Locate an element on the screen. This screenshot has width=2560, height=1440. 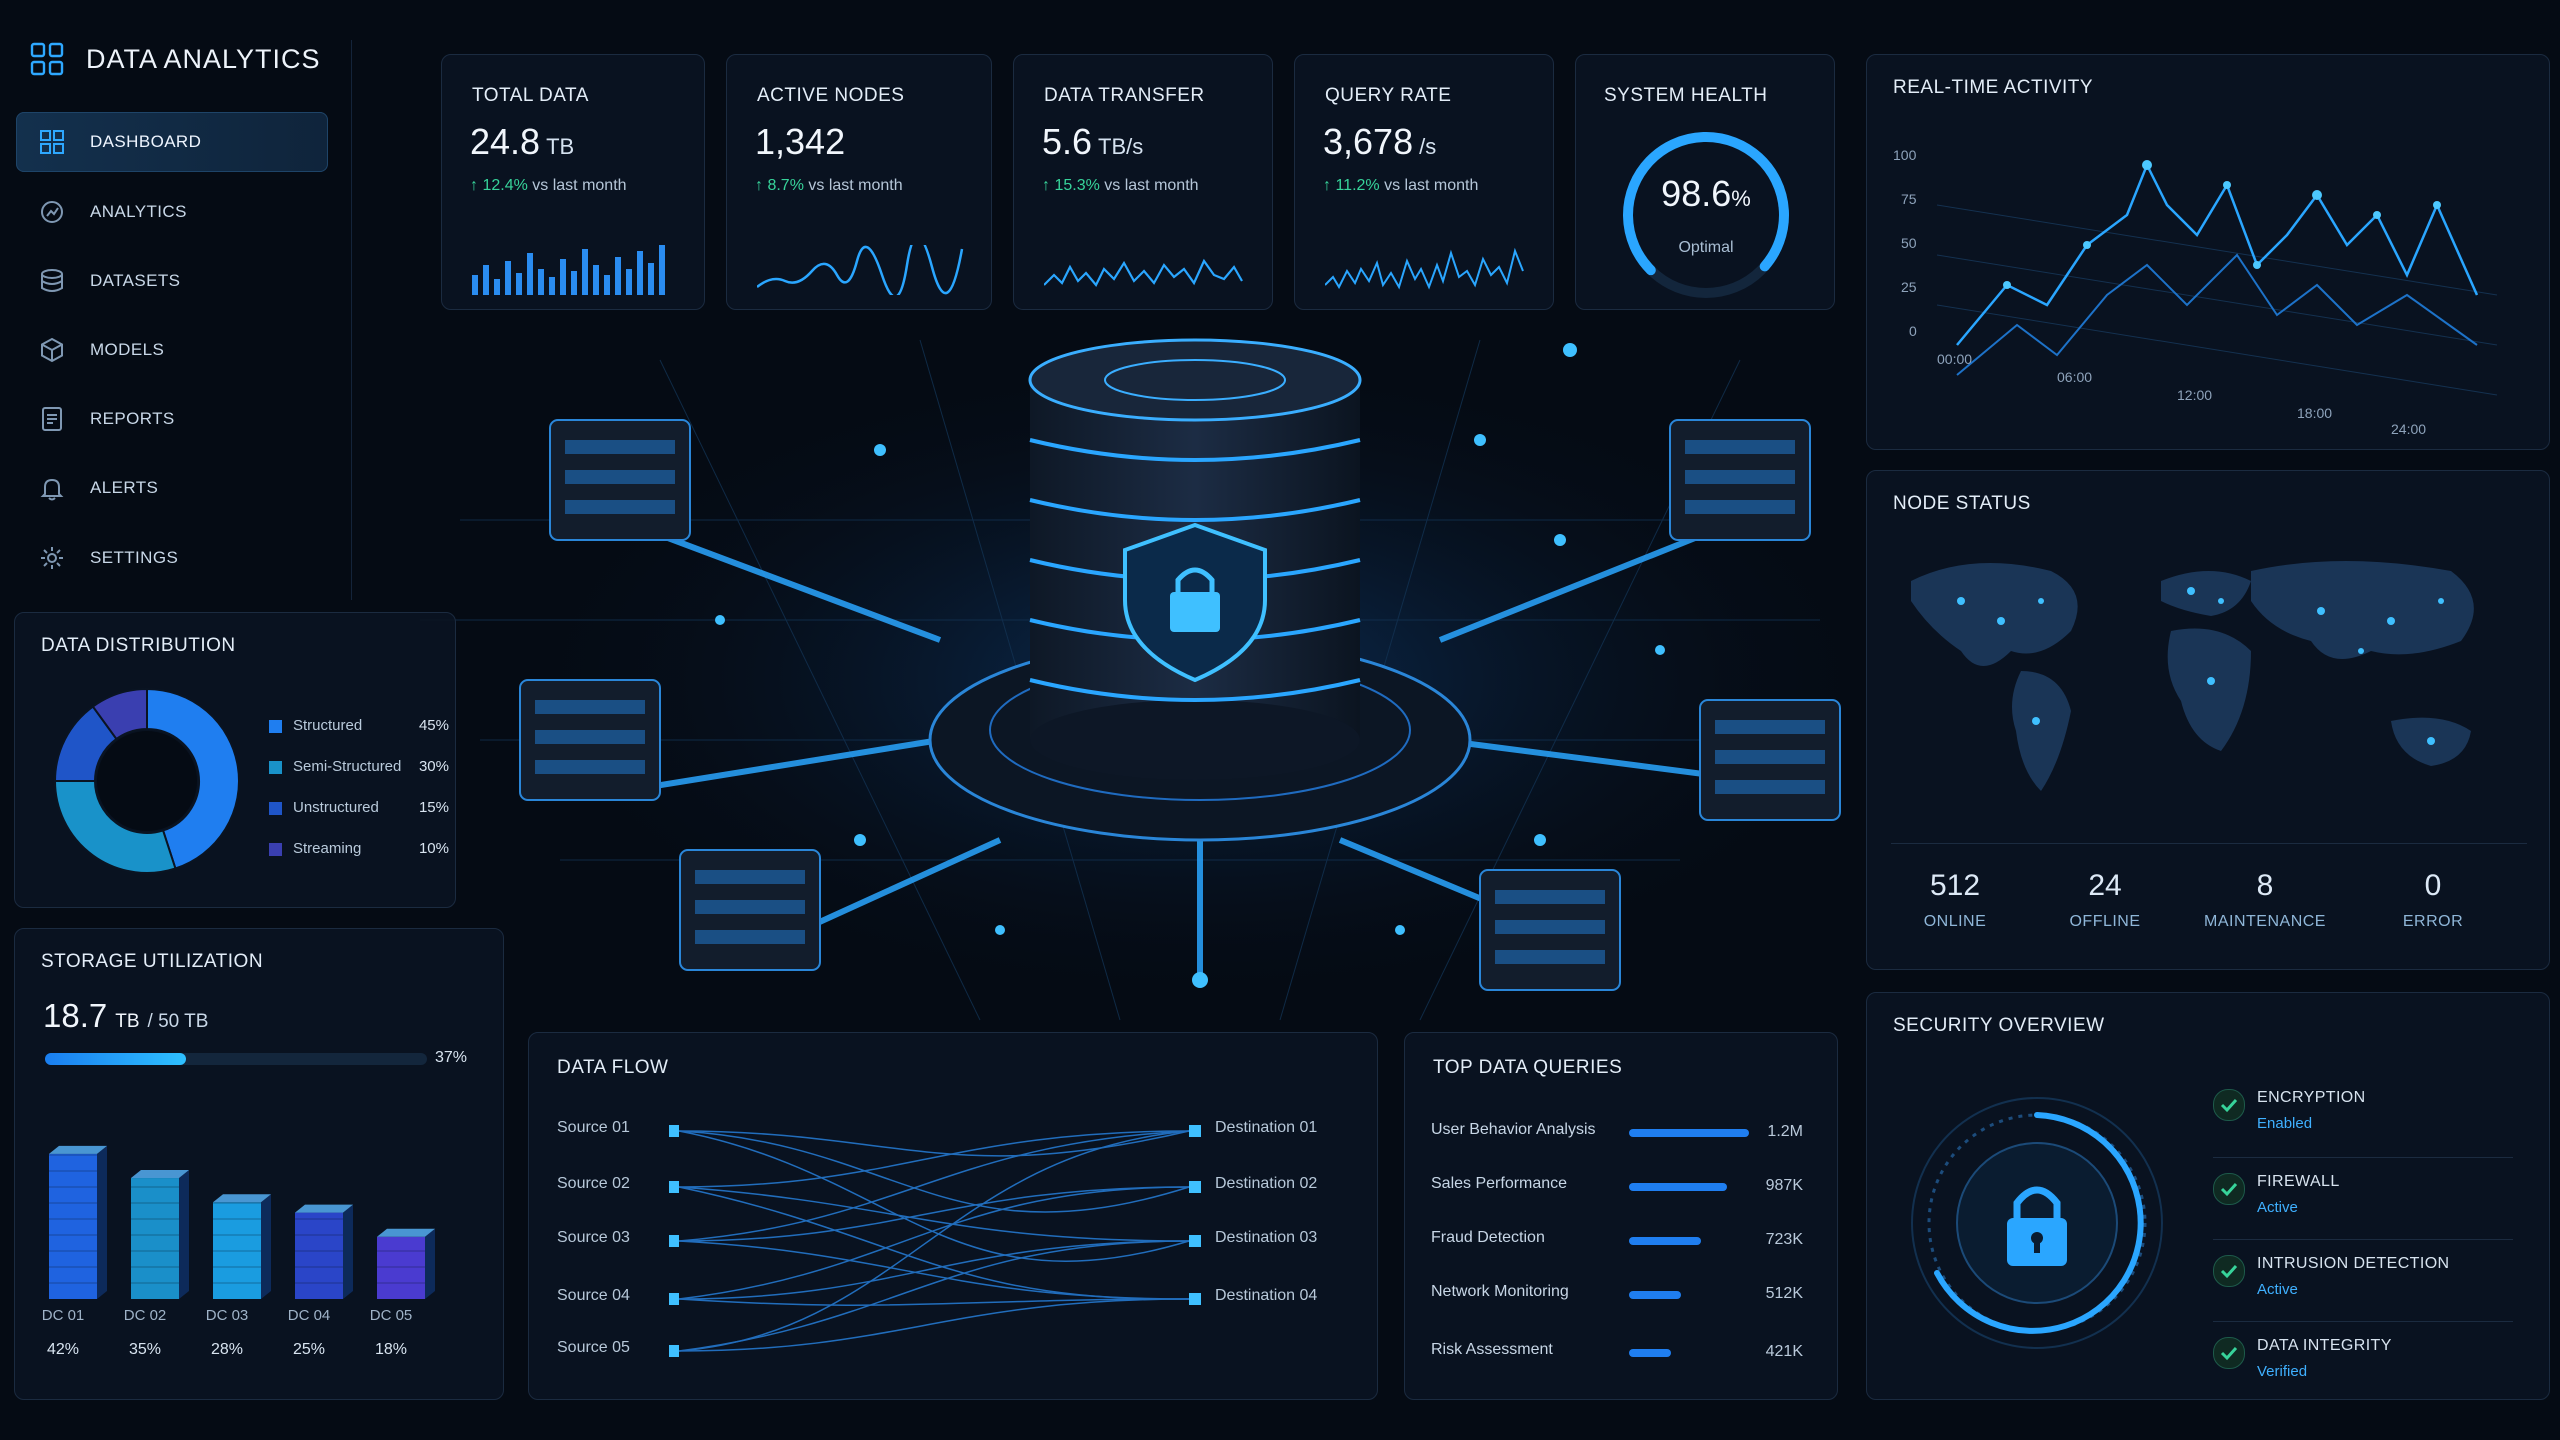
document-icon is located at coordinates (52, 419).